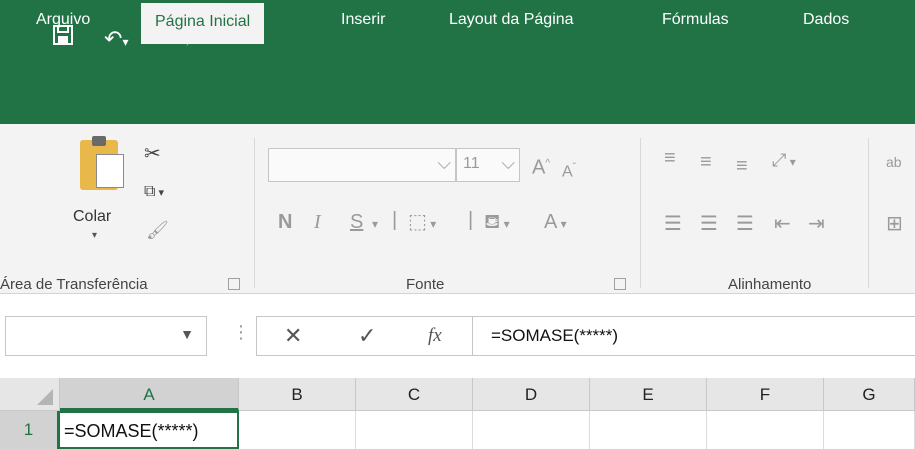 The height and width of the screenshot is (449, 915). What do you see at coordinates (375, 224) in the screenshot?
I see `underline-dropdown-icon: ▾` at bounding box center [375, 224].